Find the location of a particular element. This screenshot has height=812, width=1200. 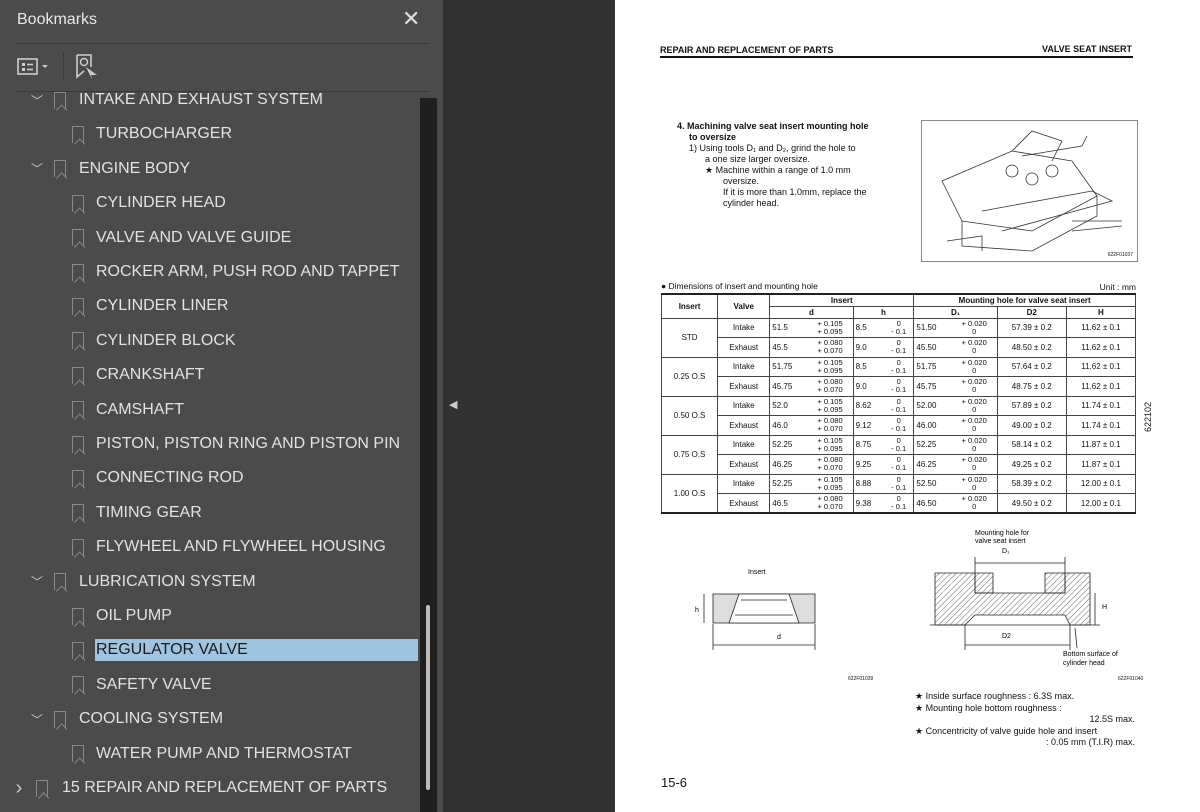

bookmark-item: CYLINDER BLOCK is located at coordinates (210, 341).